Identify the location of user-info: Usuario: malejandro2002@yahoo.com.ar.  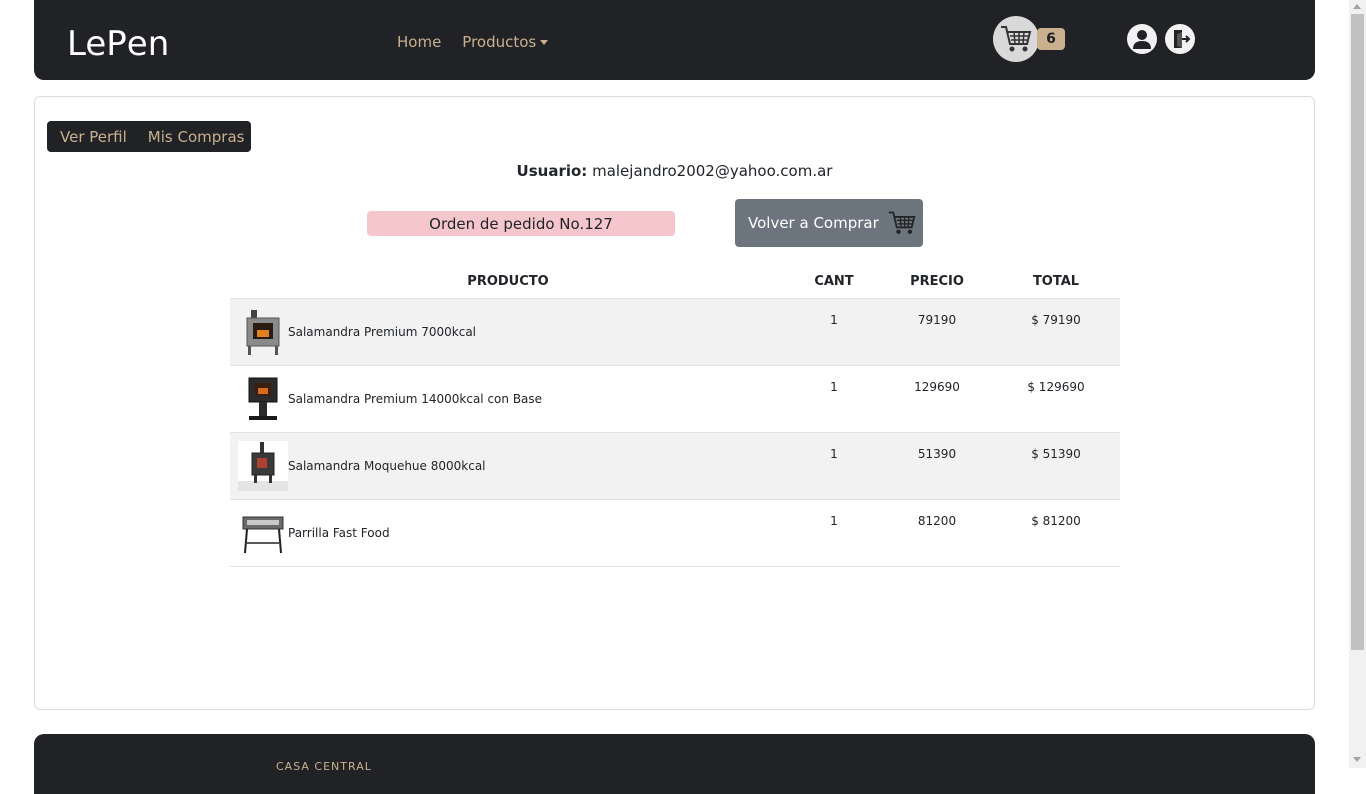
(674, 171).